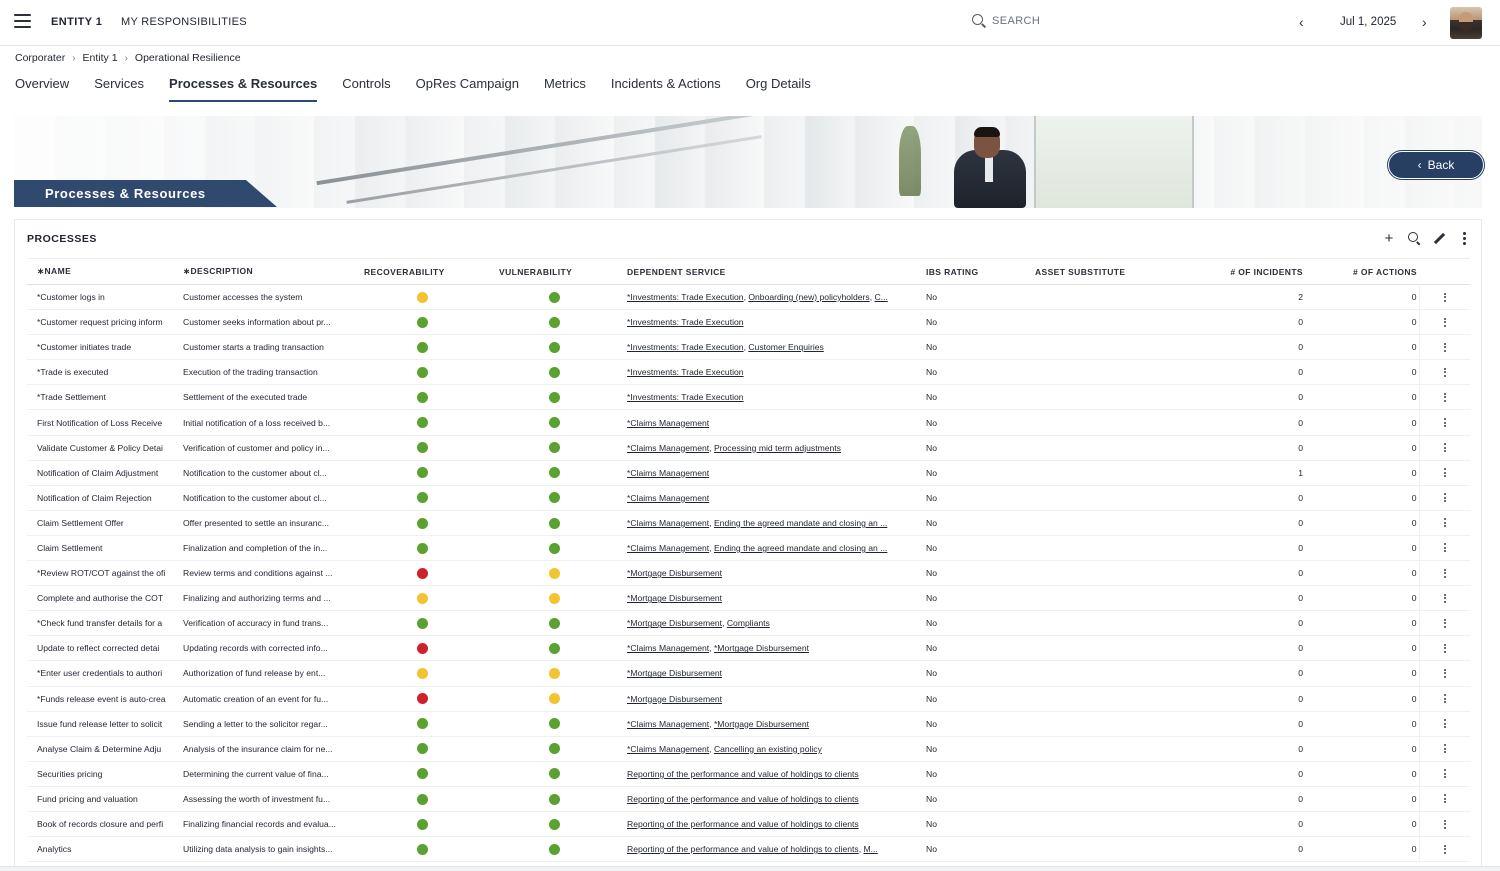 The height and width of the screenshot is (871, 1500). I want to click on date-prev-button: ‹, so click(1301, 22).